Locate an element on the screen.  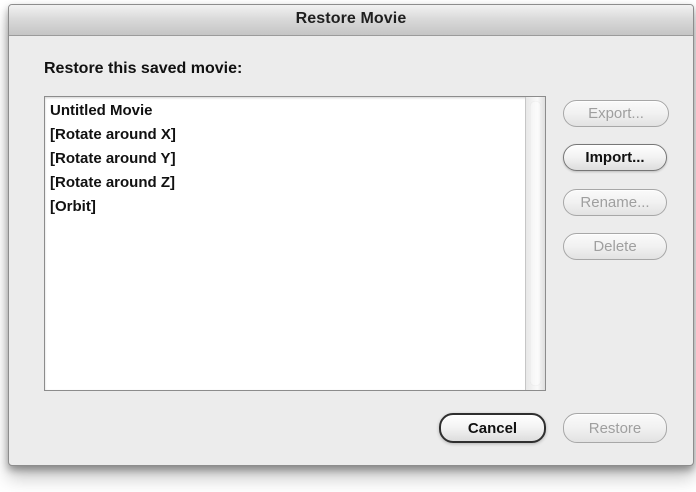
scrollbar-track is located at coordinates (535, 243).